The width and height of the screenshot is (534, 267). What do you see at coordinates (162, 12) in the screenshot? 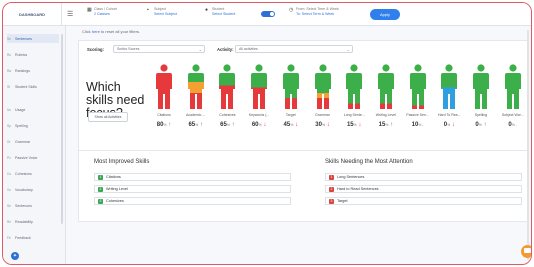
I see `subject-filter: ▪ Subject Select Subject` at bounding box center [162, 12].